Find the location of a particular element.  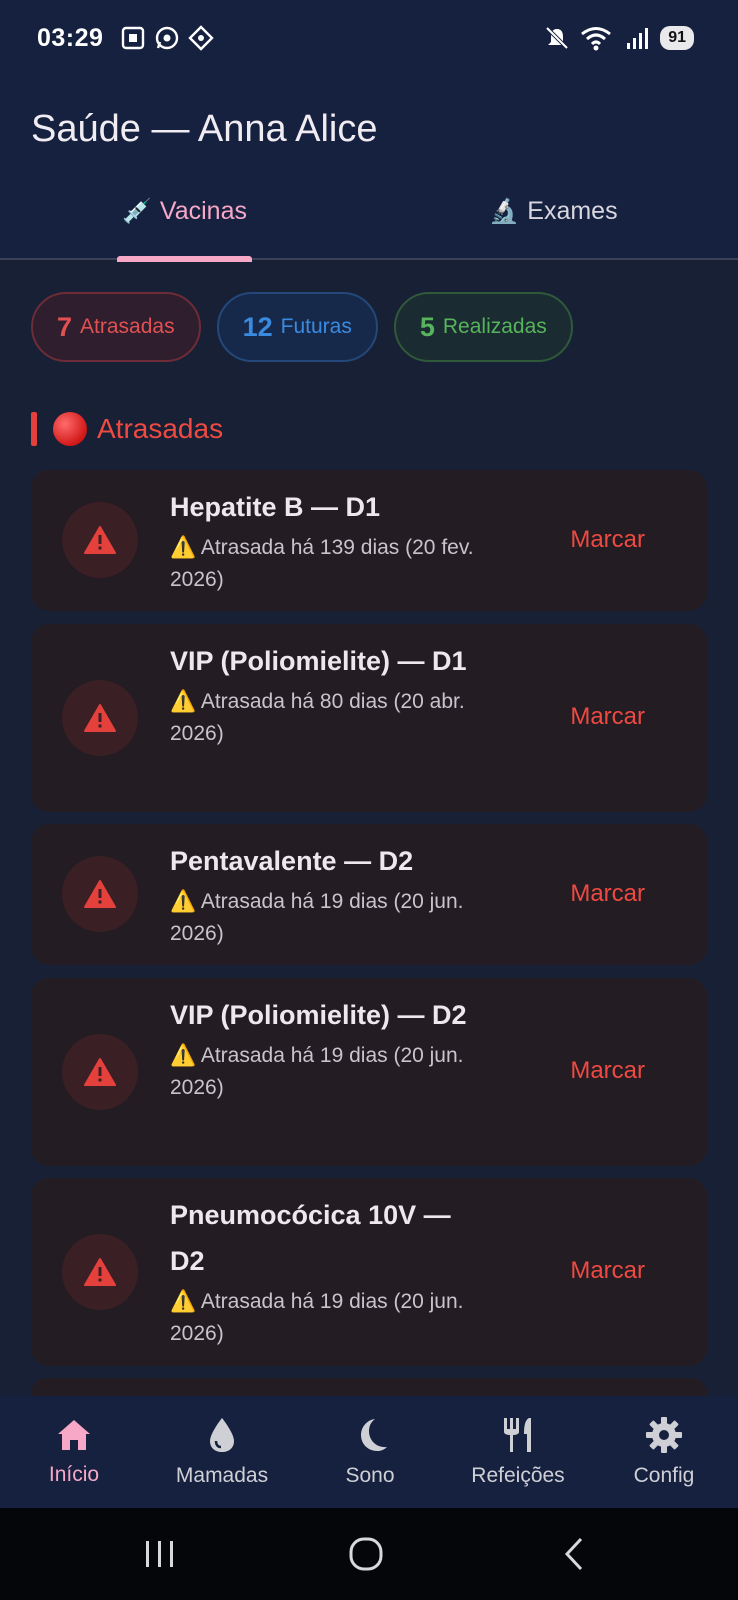

section-header-atrasadas: Atrasadas is located at coordinates (127, 429).